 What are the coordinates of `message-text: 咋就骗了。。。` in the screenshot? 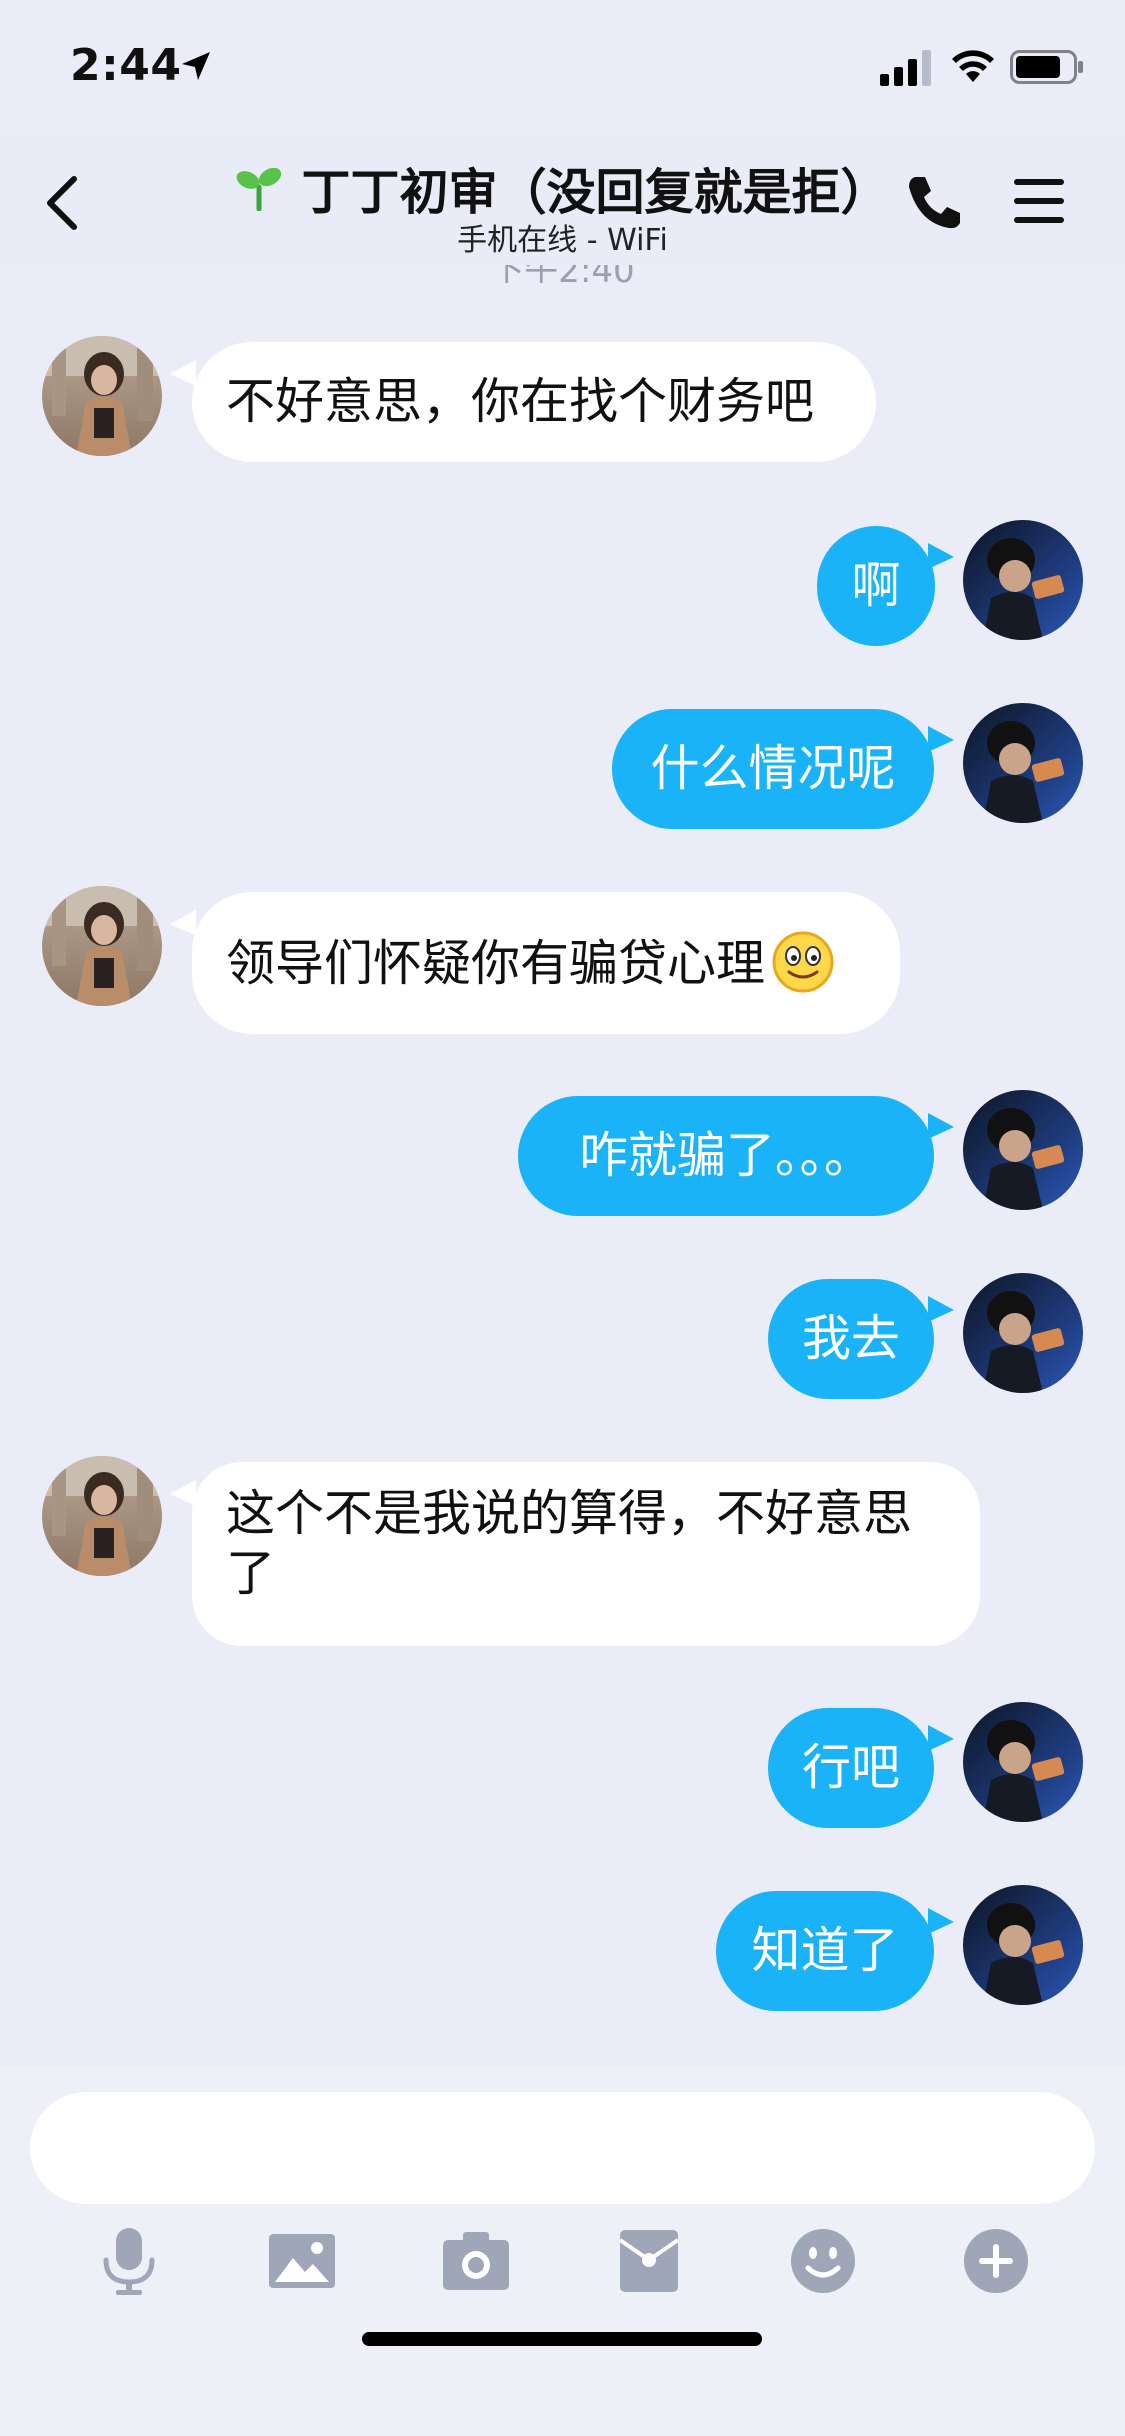 It's located at (725, 1155).